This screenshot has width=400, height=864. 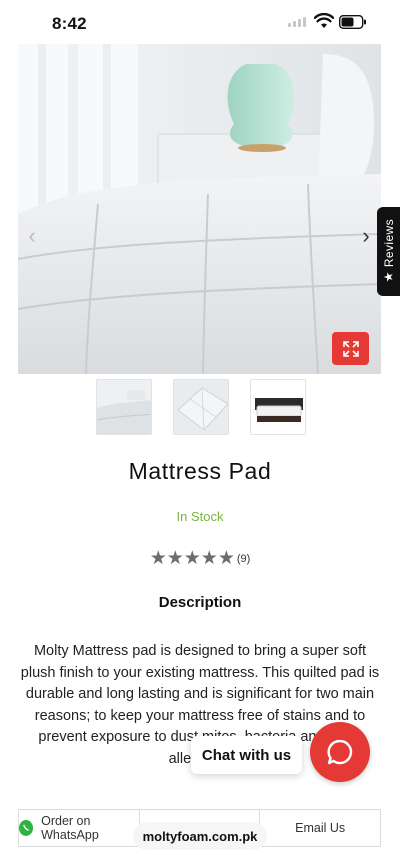 What do you see at coordinates (246, 755) in the screenshot?
I see `chat-prompt: Chat with us` at bounding box center [246, 755].